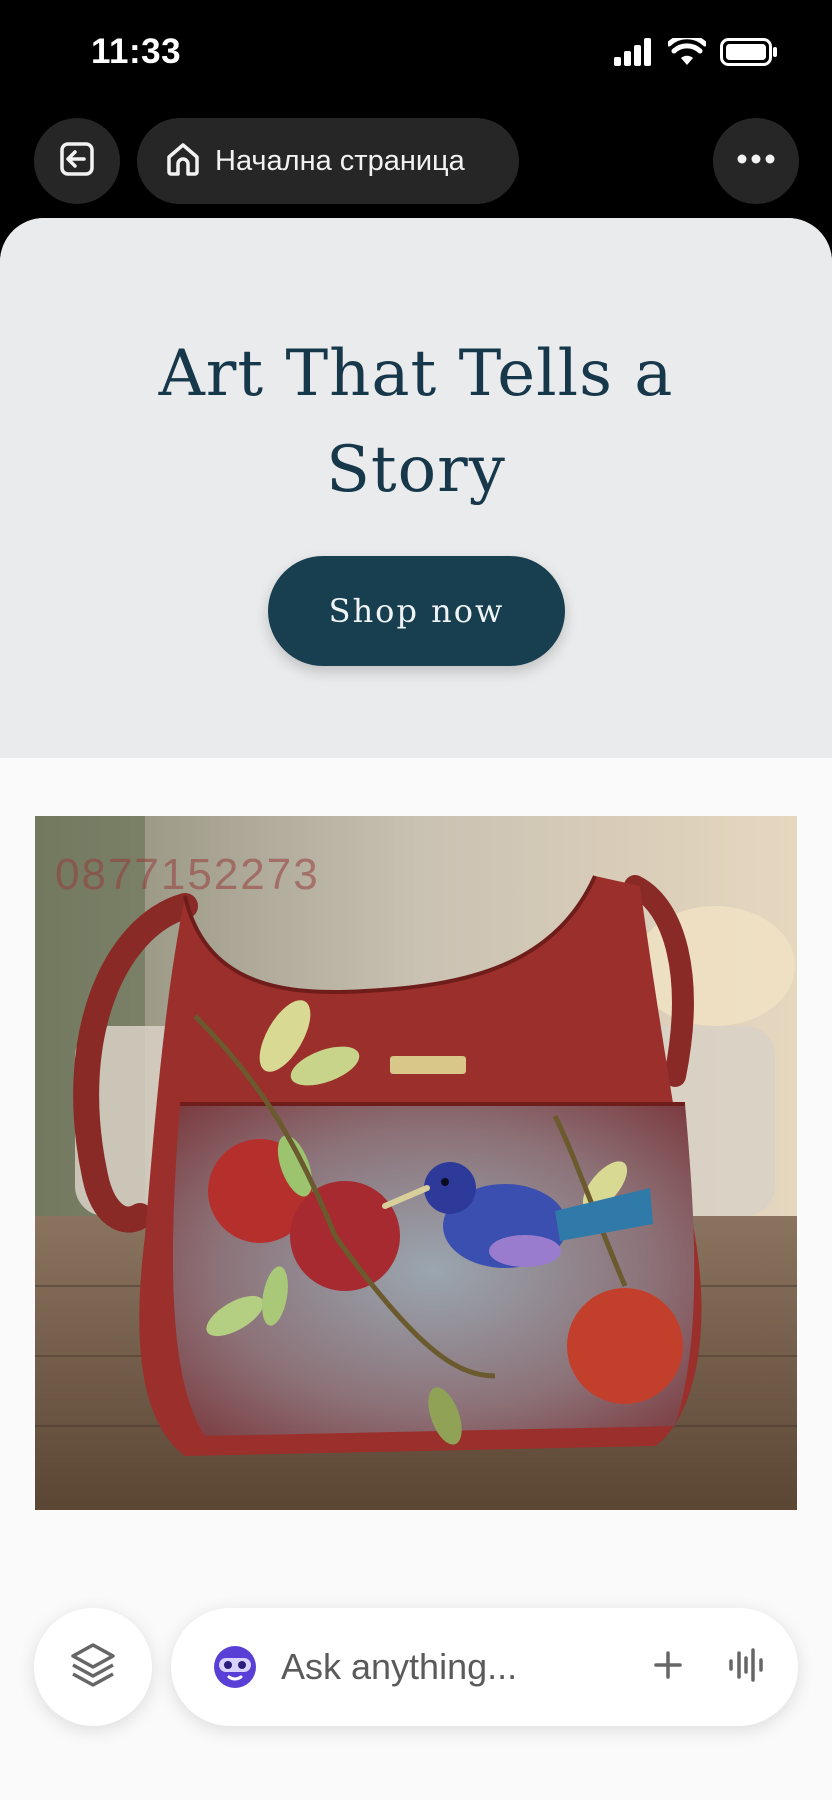  I want to click on battery-icon, so click(749, 52).